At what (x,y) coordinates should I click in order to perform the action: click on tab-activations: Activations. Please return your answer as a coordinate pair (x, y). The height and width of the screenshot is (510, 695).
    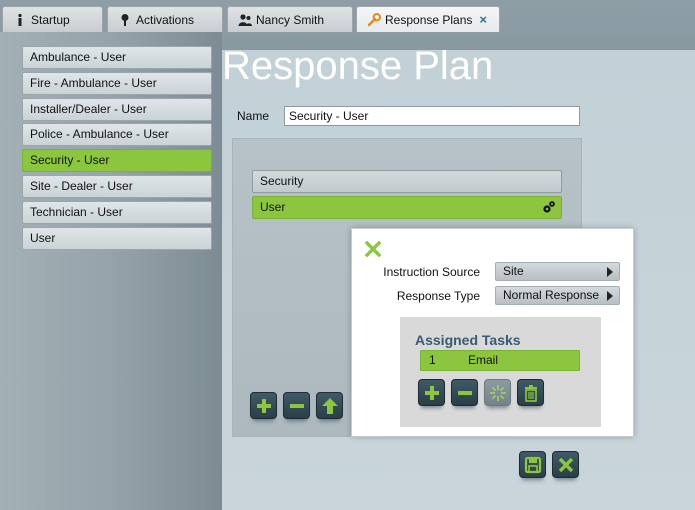
    Looking at the image, I should click on (165, 19).